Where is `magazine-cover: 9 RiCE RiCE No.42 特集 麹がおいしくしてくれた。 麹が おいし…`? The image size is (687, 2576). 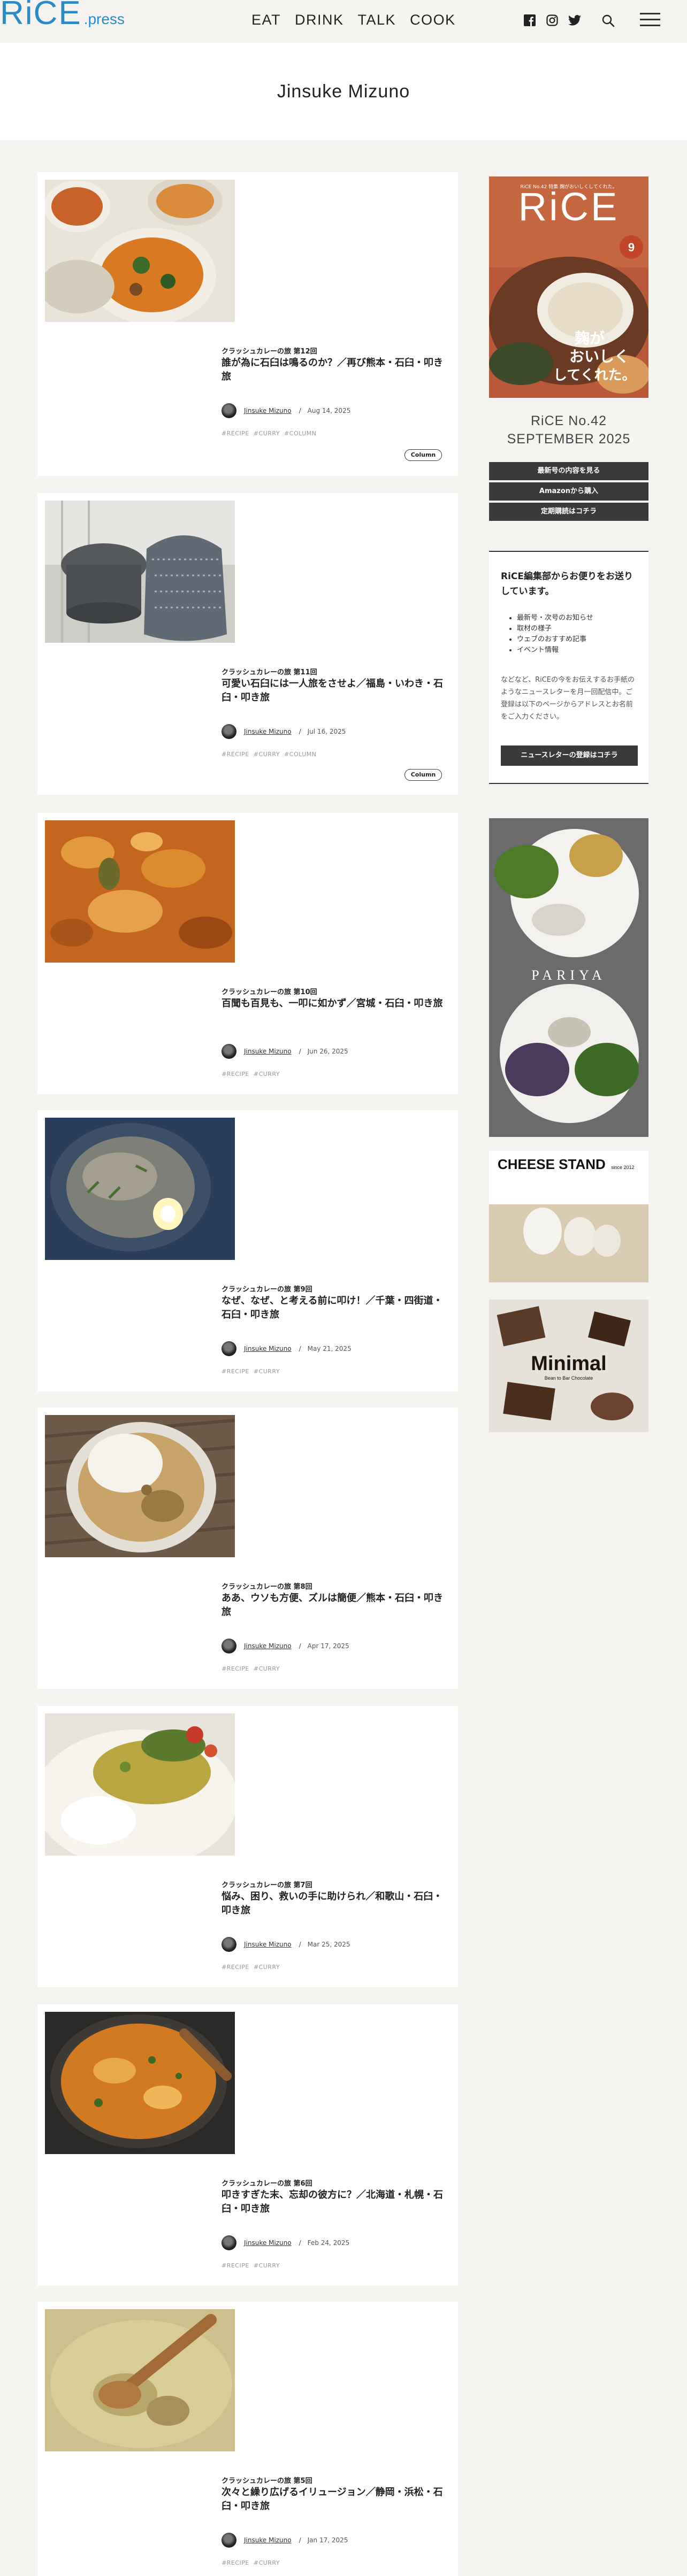 magazine-cover: 9 RiCE RiCE No.42 特集 麹がおいしくしてくれた。 麹が おいし… is located at coordinates (568, 287).